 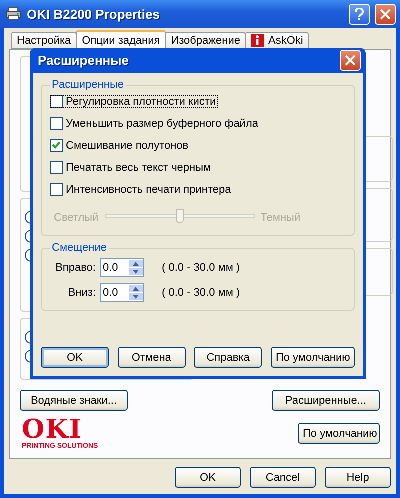 I want to click on group-title: Расширенные, so click(x=88, y=85).